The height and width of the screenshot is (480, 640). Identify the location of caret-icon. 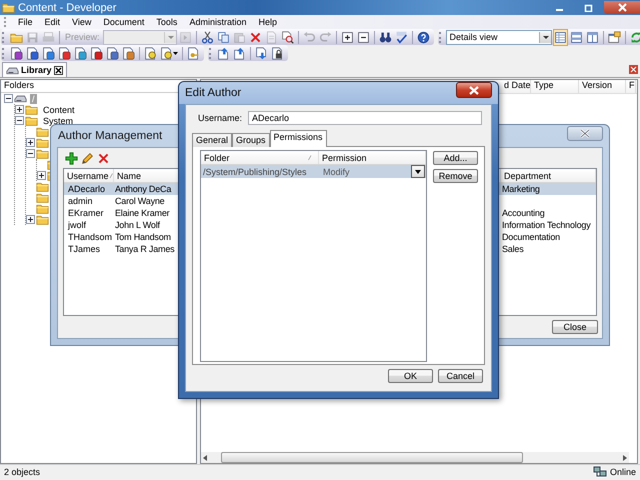
(418, 172).